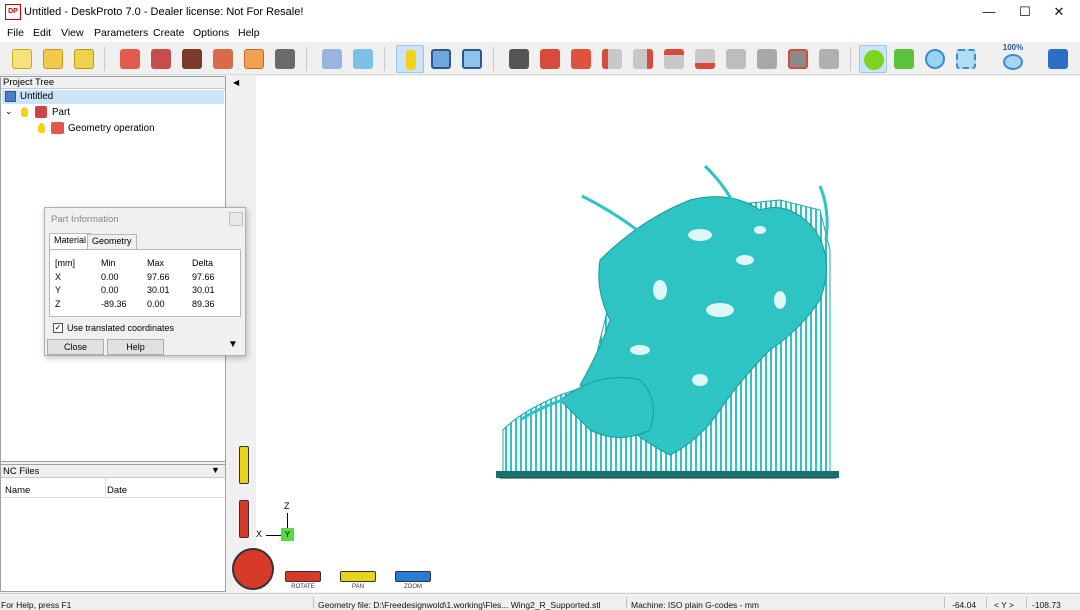 This screenshot has height=610, width=1080. I want to click on zoom-control, so click(413, 576).